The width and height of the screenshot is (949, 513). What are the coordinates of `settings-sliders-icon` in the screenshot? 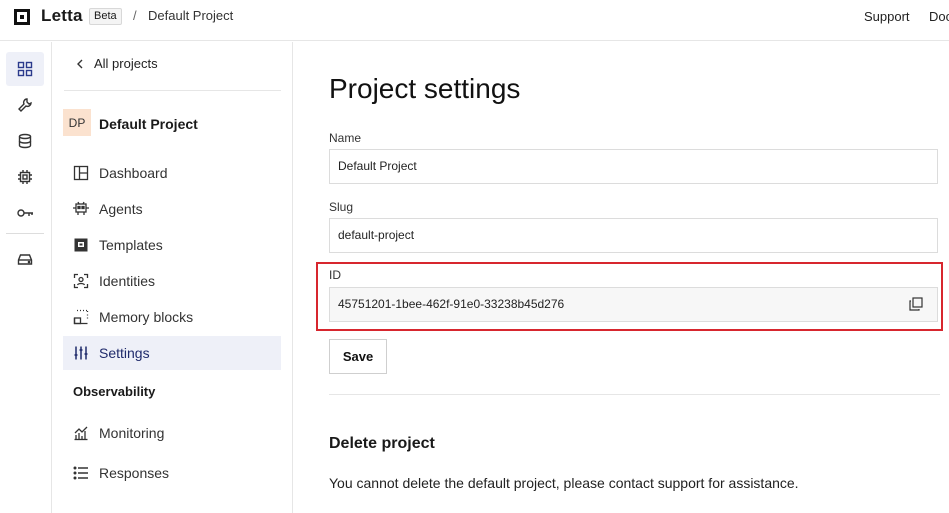 It's located at (81, 353).